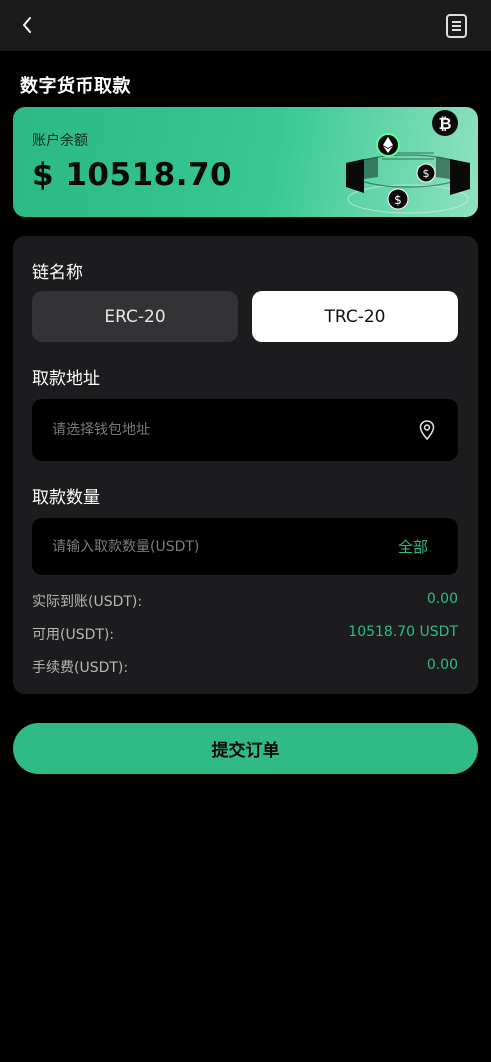  Describe the element at coordinates (245, 667) in the screenshot. I see `fee-row: 手续费(USDT): 0.00` at that location.